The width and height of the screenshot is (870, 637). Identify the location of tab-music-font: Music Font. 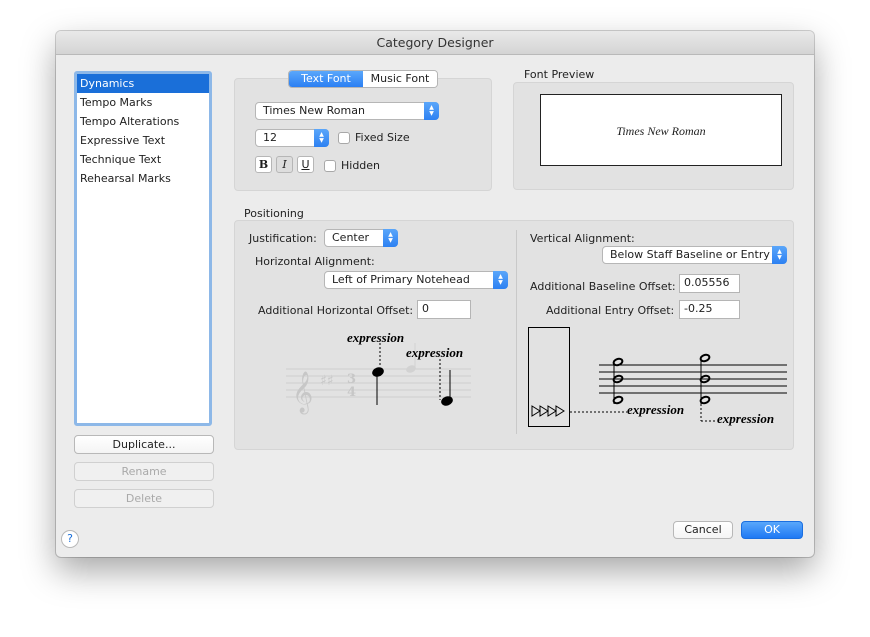
(400, 79).